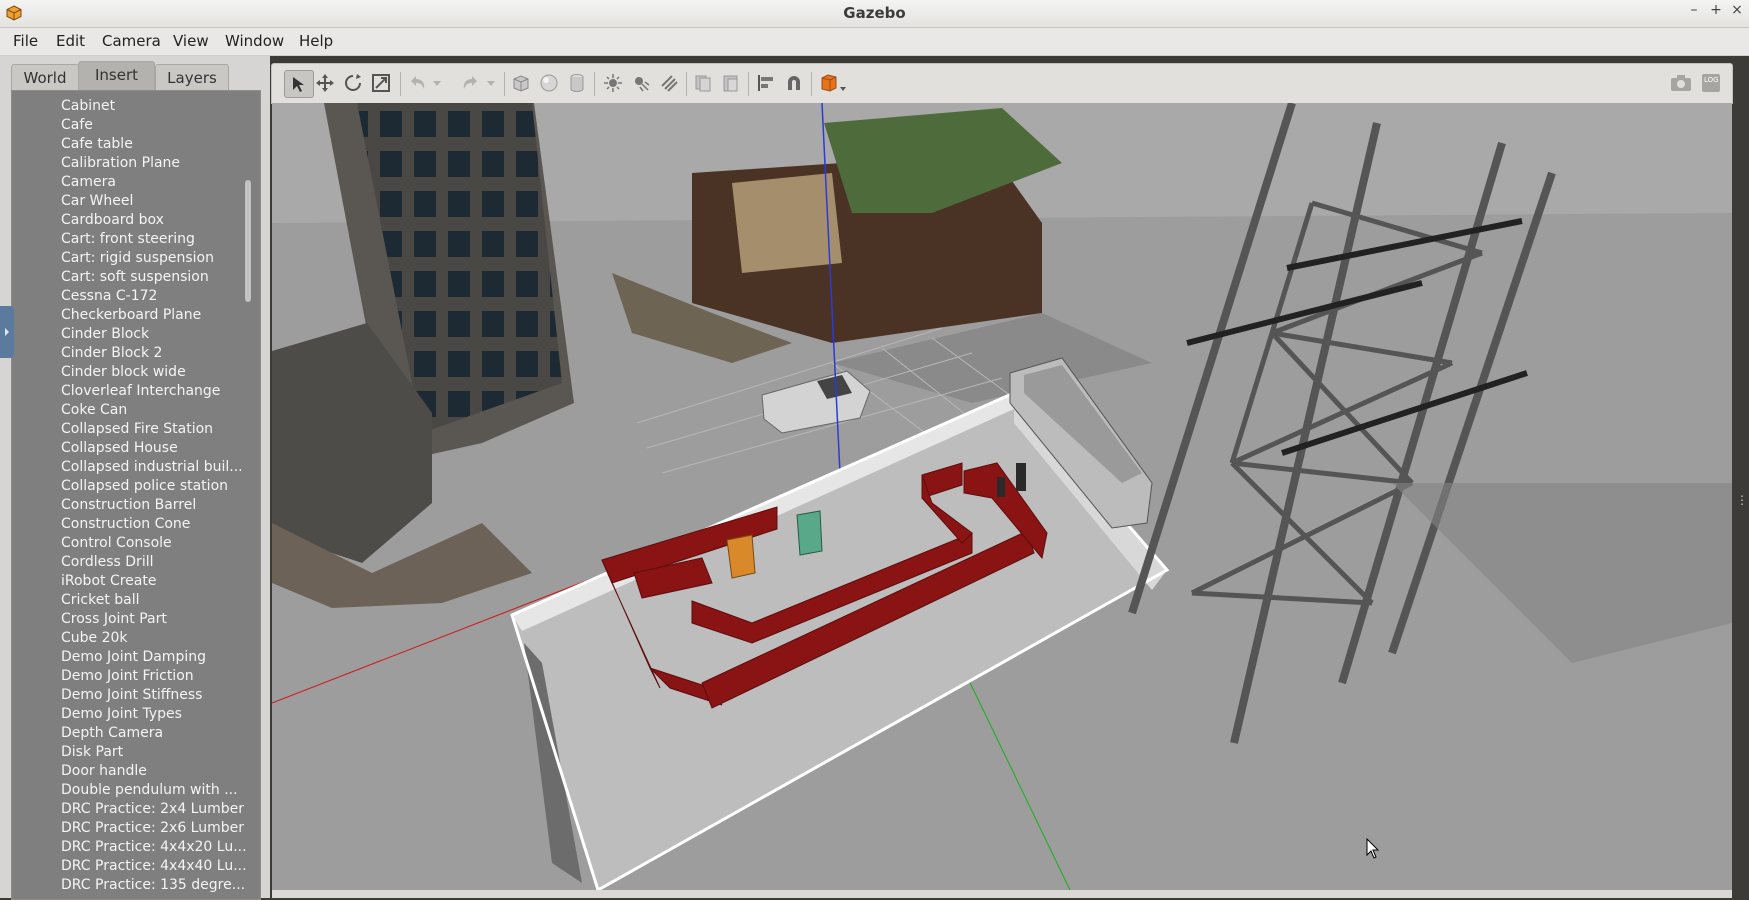 The image size is (1749, 900). I want to click on menu-file: File, so click(25, 41).